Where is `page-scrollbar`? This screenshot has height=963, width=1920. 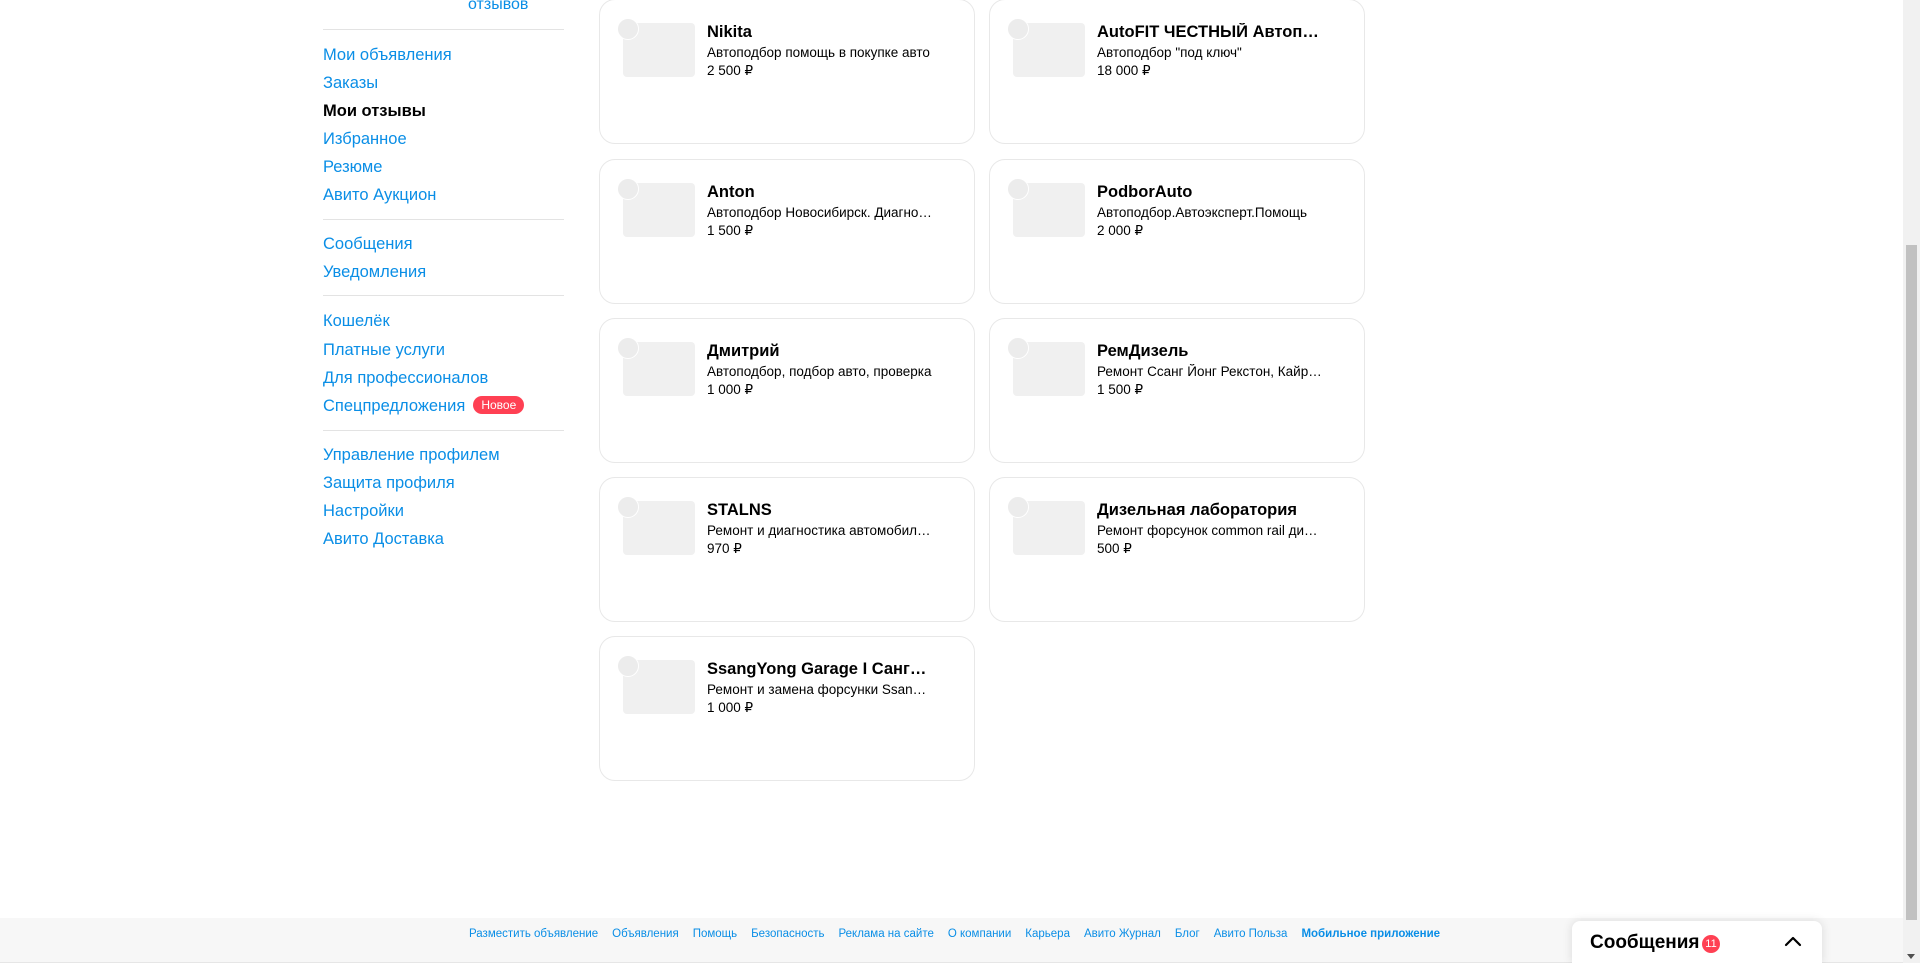
page-scrollbar is located at coordinates (1911, 481).